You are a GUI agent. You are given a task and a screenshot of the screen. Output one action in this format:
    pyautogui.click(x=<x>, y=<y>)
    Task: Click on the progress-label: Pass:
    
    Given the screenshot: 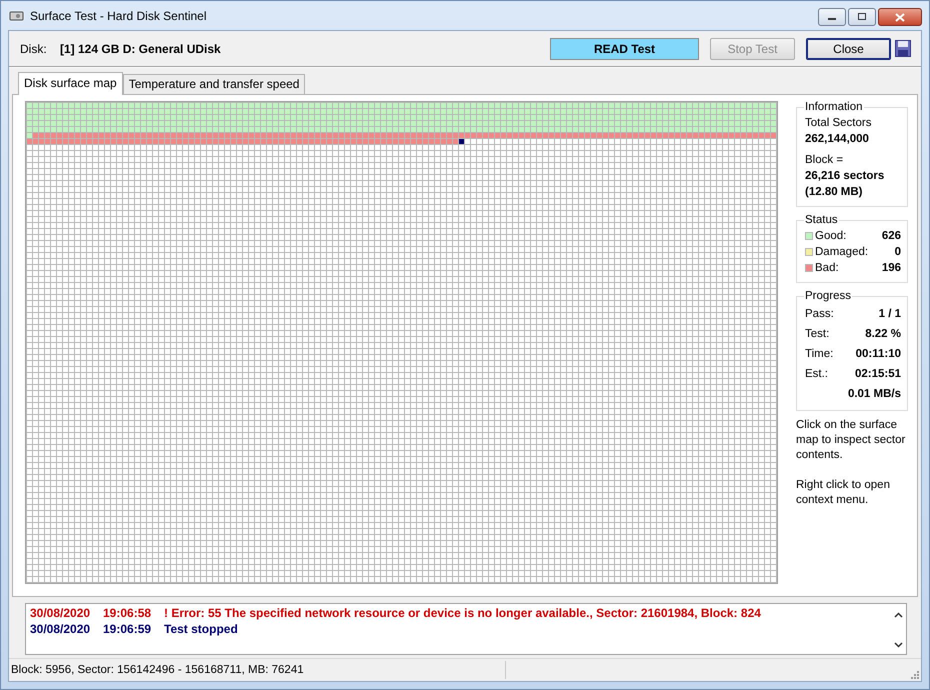 What is the action you would take?
    pyautogui.click(x=820, y=314)
    